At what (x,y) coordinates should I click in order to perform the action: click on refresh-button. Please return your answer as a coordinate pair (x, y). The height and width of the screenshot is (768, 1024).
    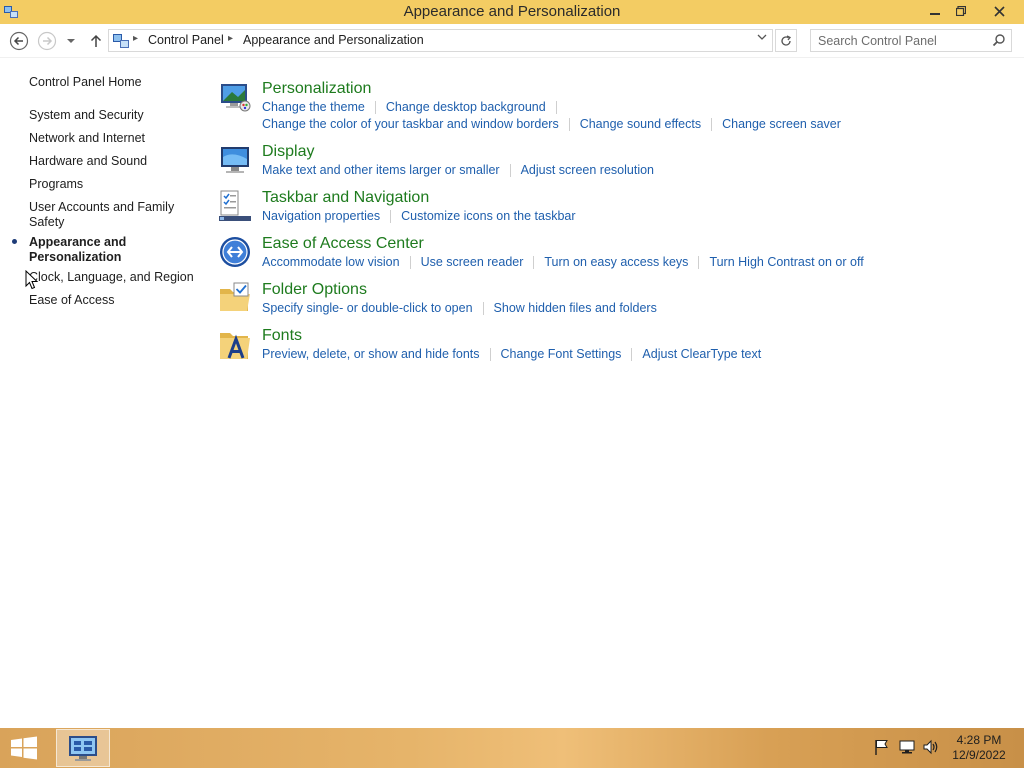
    Looking at the image, I should click on (786, 40).